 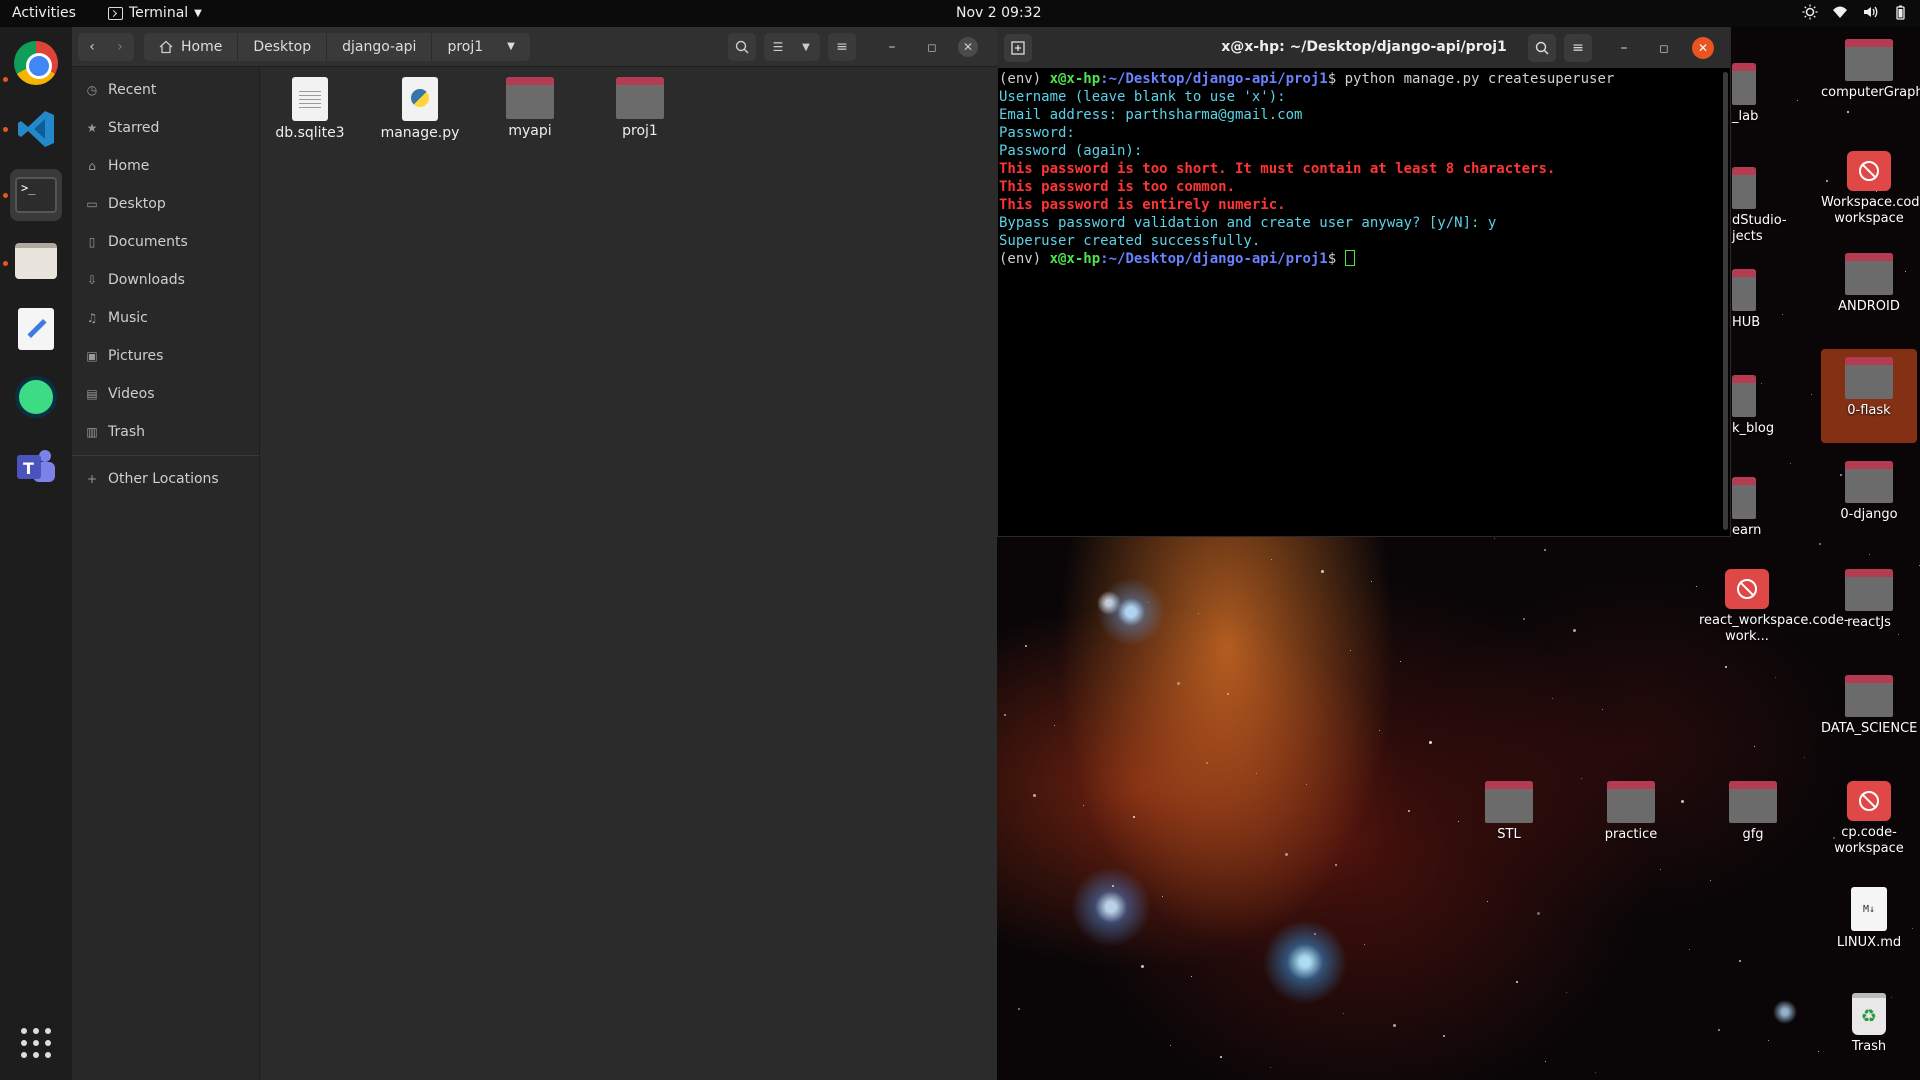 I want to click on terminal-menu-button: ≡, so click(x=1578, y=48).